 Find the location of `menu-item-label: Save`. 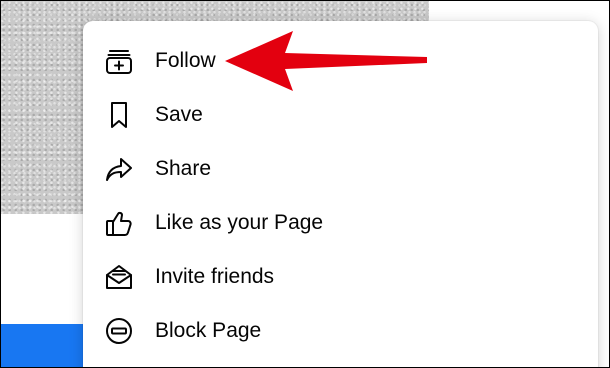

menu-item-label: Save is located at coordinates (179, 114).